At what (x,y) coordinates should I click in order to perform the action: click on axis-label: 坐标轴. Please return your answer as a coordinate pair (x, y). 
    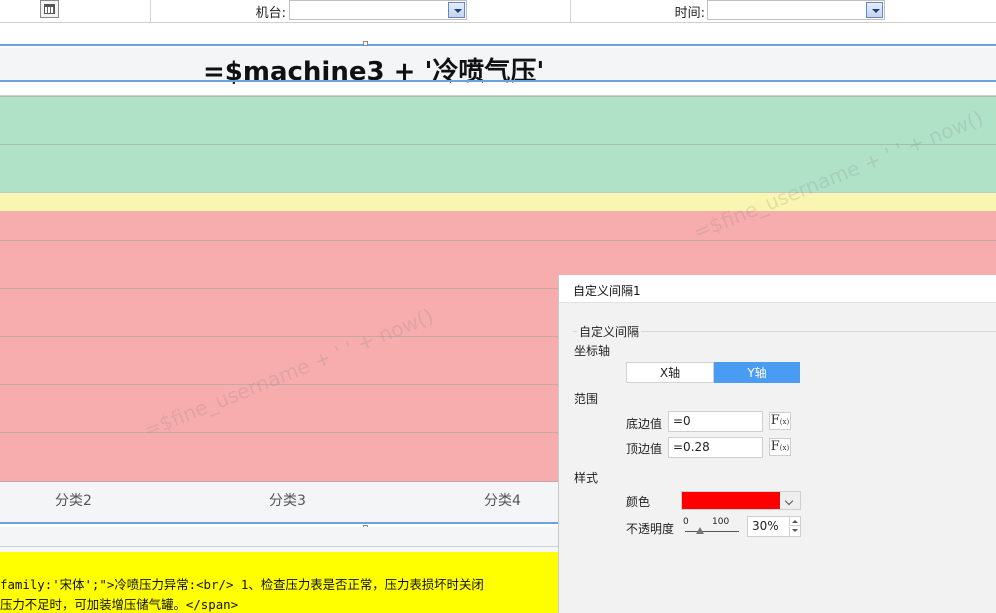
    Looking at the image, I should click on (592, 351).